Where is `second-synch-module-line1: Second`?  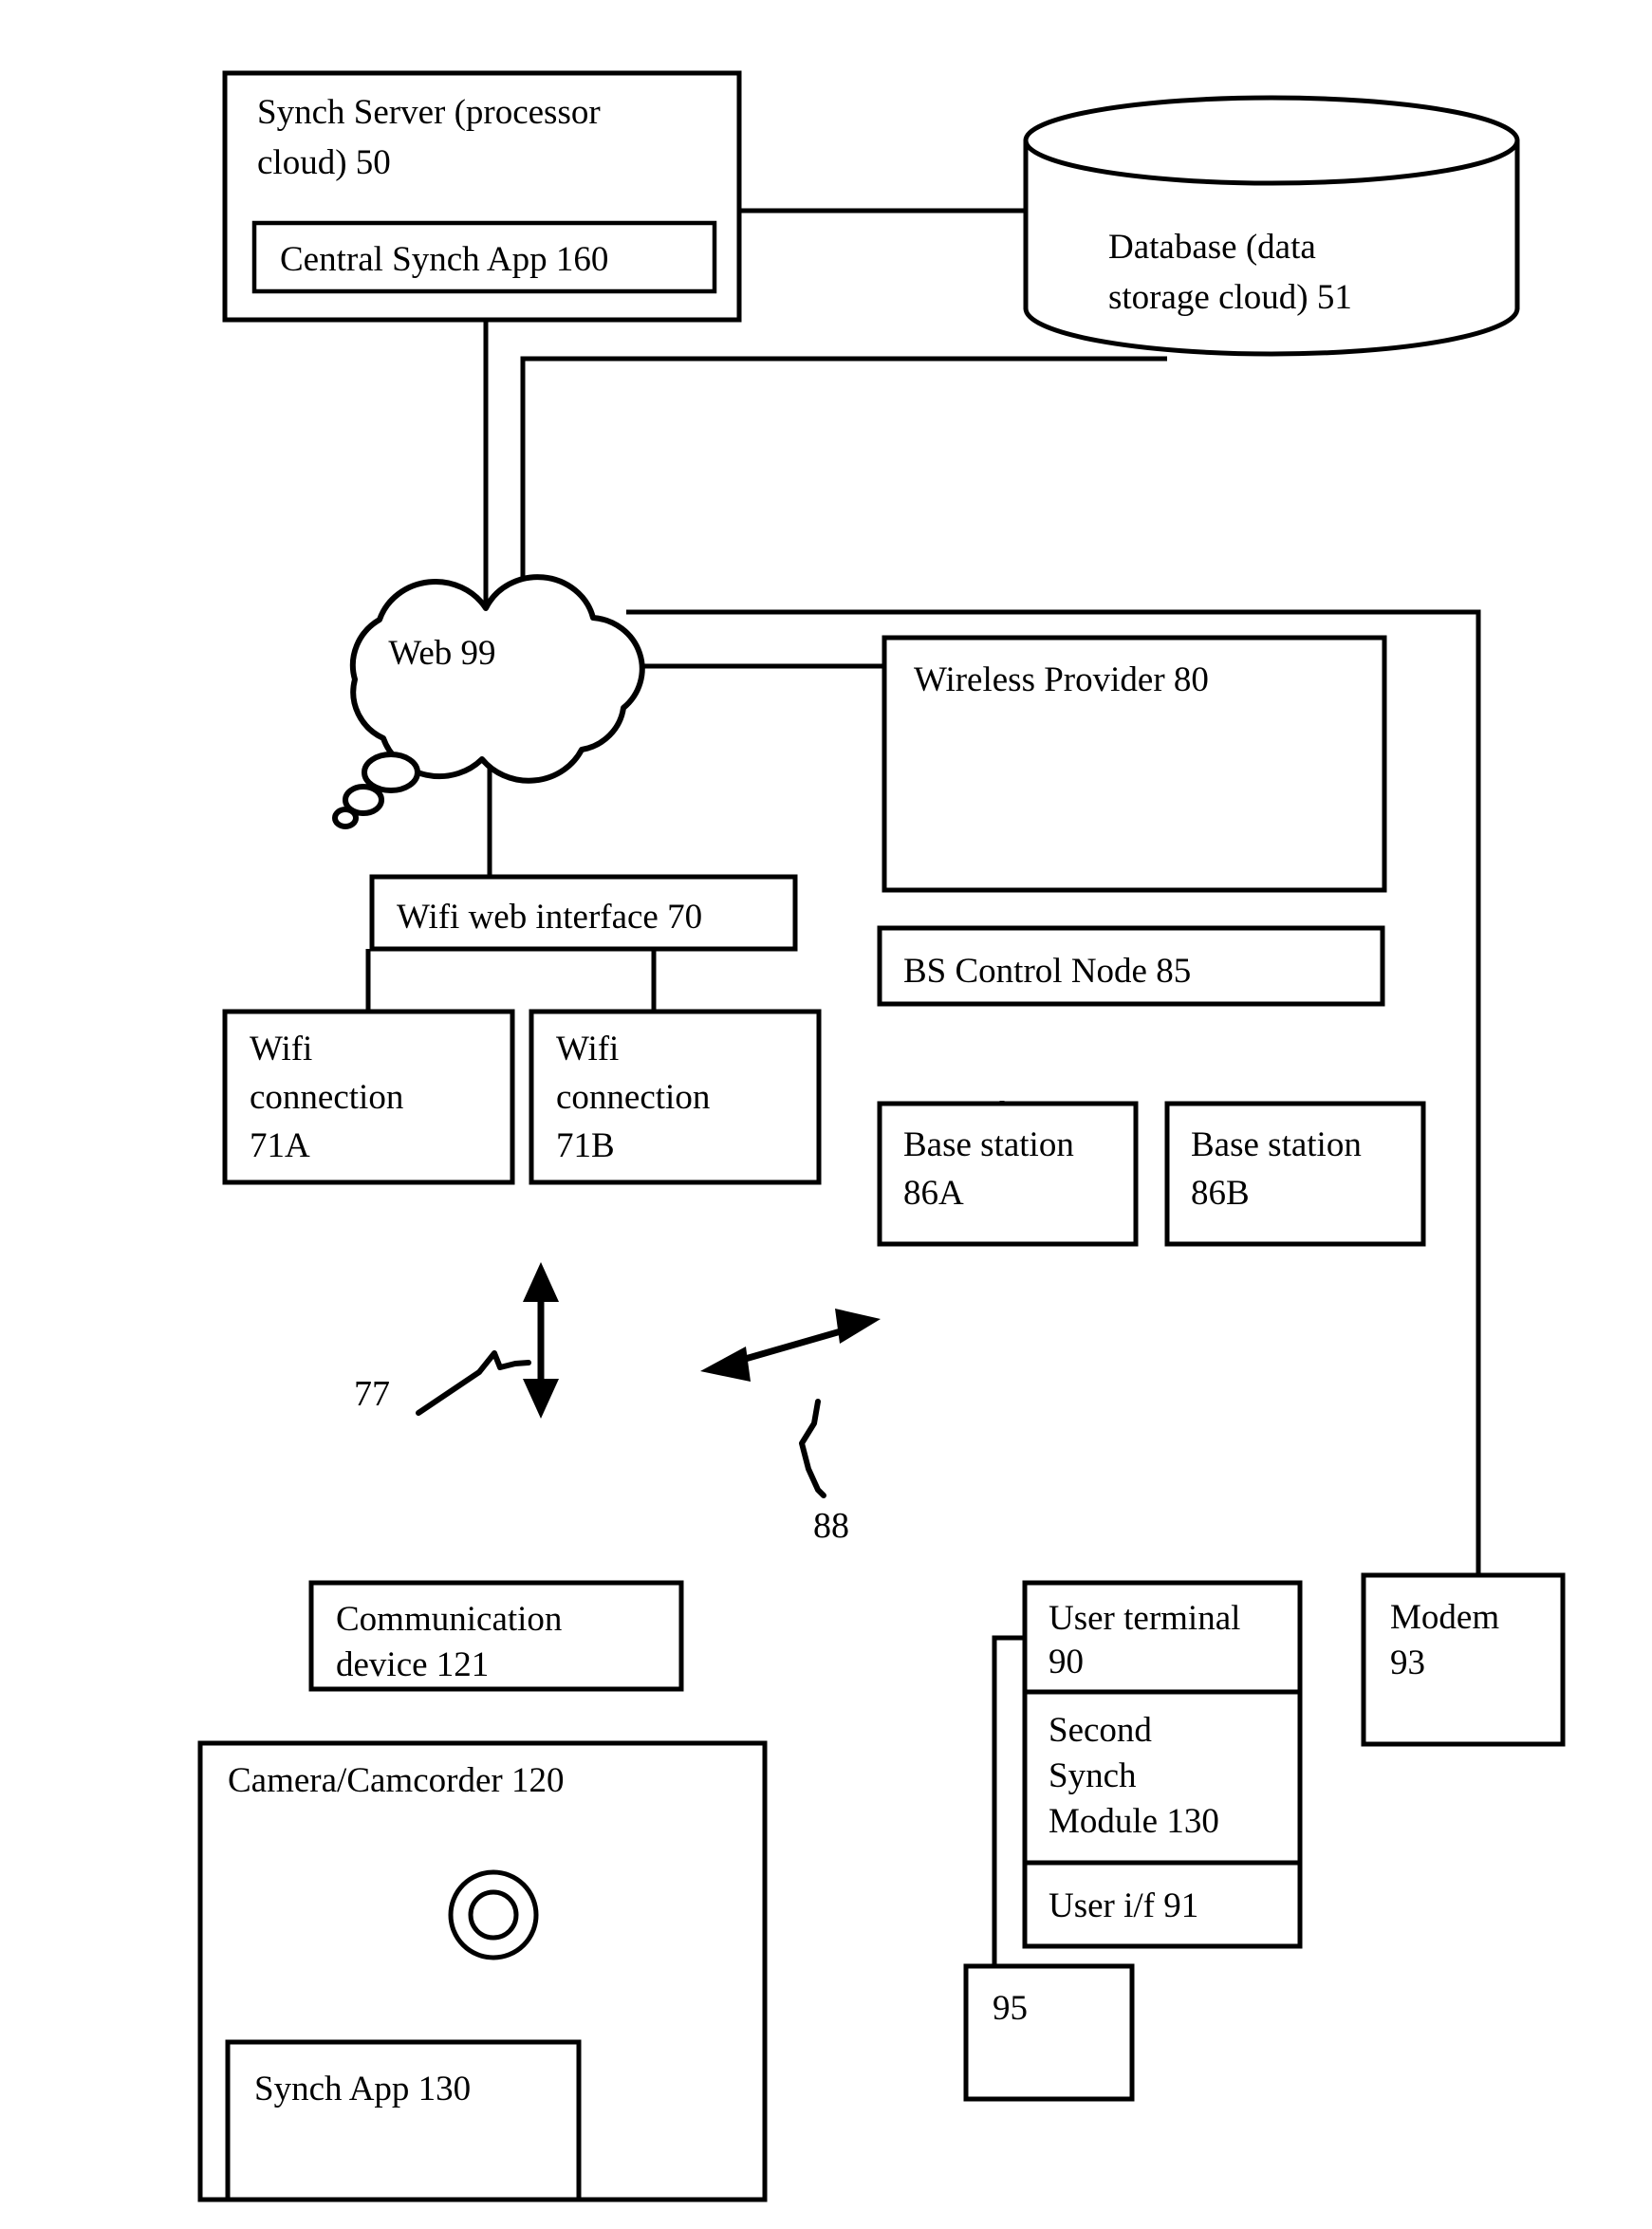
second-synch-module-line1: Second is located at coordinates (1100, 1730).